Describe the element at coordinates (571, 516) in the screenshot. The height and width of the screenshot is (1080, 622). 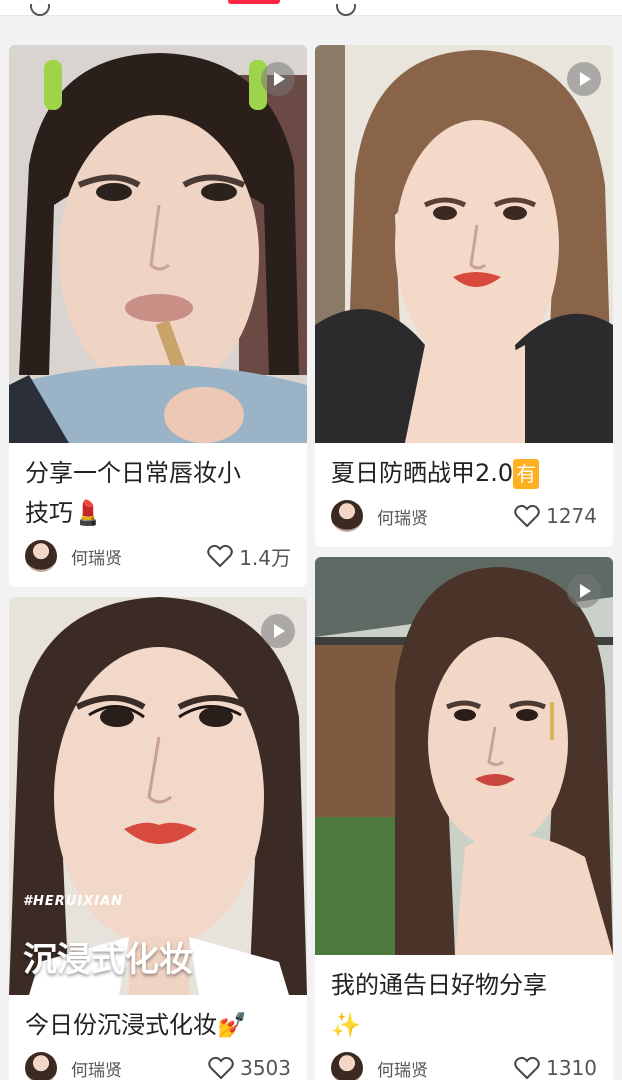
I see `like-count: 1274` at that location.